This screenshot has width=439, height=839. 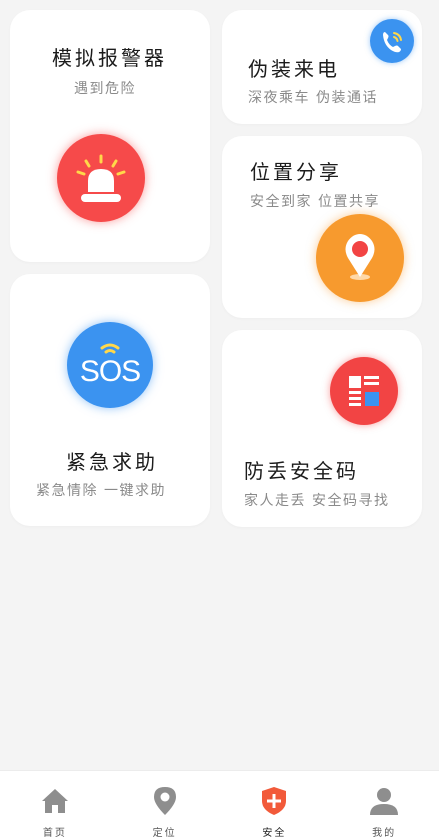 I want to click on sos-card: SOS 紧急求助 紧急情除 一键求助, so click(x=110, y=400).